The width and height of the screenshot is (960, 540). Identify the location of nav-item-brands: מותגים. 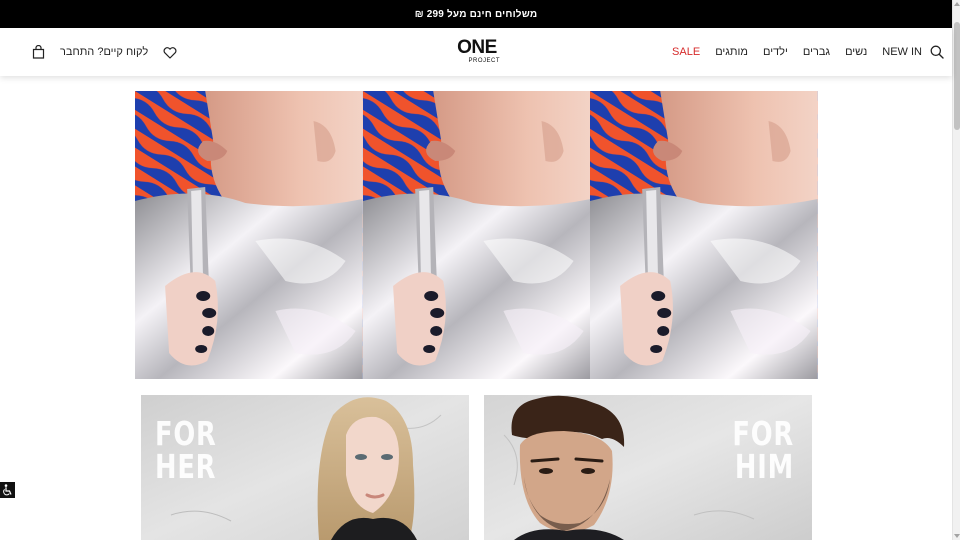
(731, 52).